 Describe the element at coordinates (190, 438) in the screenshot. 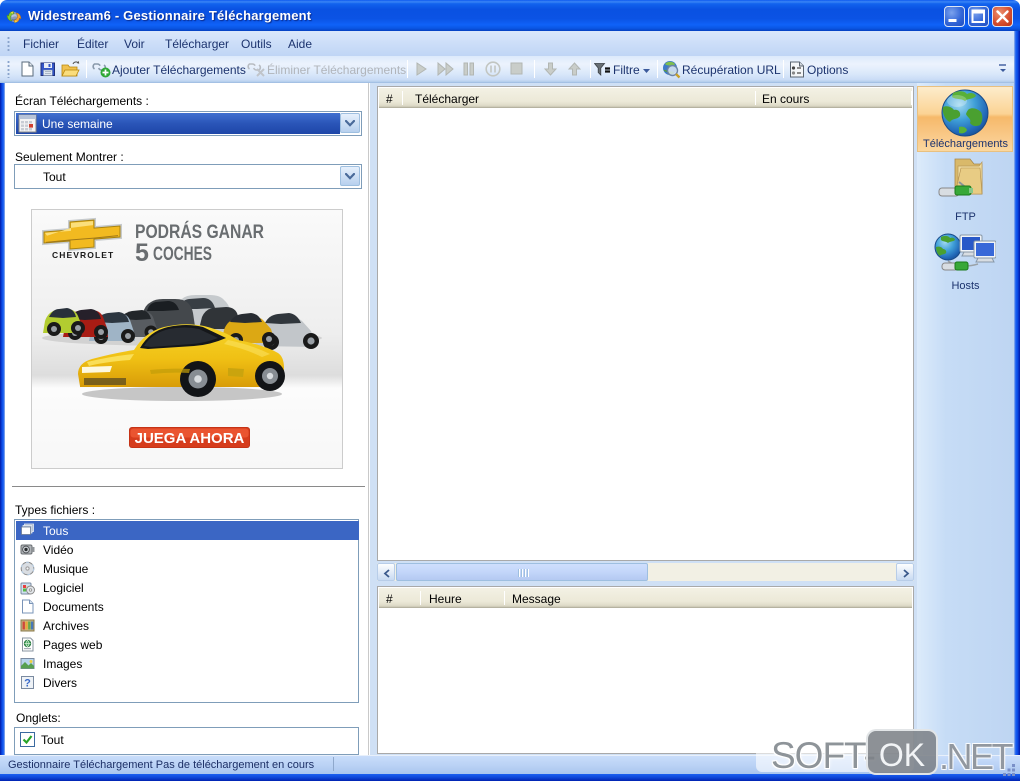

I see `svg-text: JUEGA AHORA` at that location.